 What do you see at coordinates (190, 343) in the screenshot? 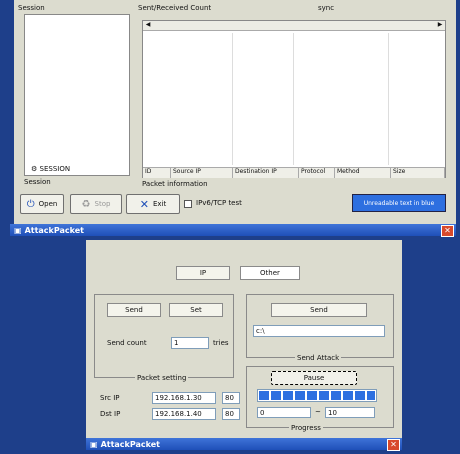
I see `count-input: 1` at bounding box center [190, 343].